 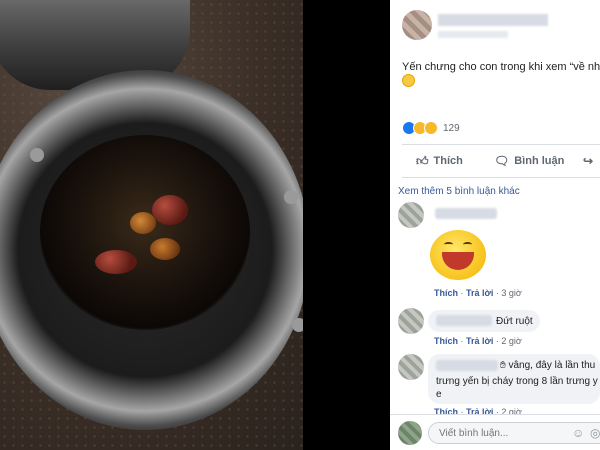 I want to click on comment-text-line-1: vâng, đây là lần thu, so click(x=552, y=365).